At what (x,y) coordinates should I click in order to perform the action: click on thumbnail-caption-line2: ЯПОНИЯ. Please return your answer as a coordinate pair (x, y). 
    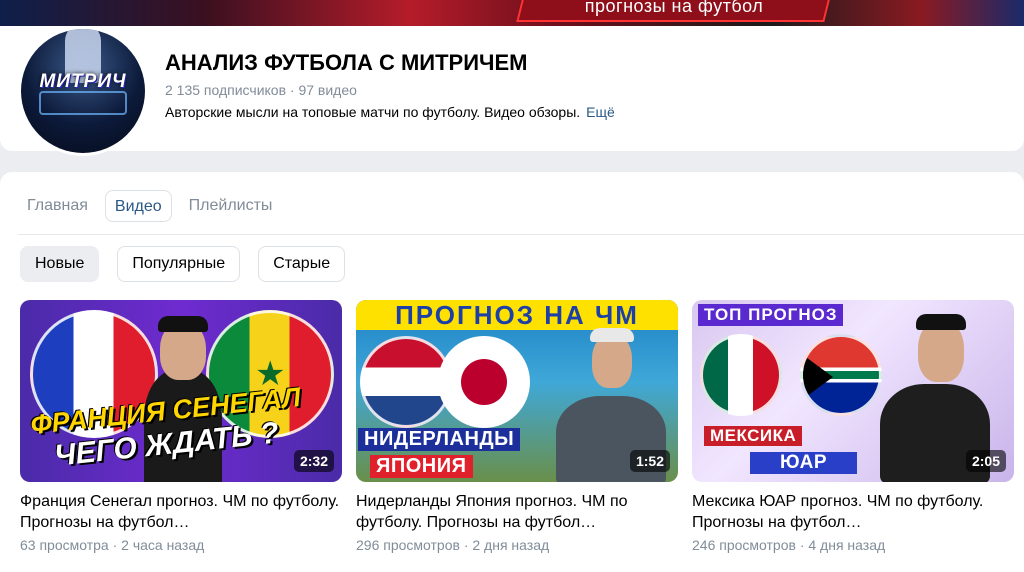
    Looking at the image, I should click on (421, 466).